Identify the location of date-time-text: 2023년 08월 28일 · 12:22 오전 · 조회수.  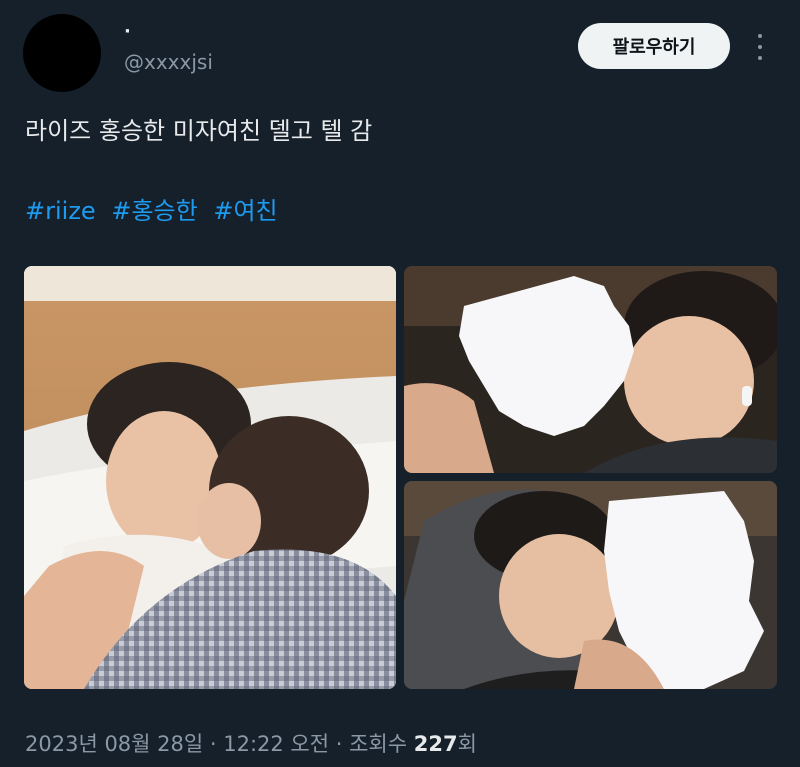
(219, 744).